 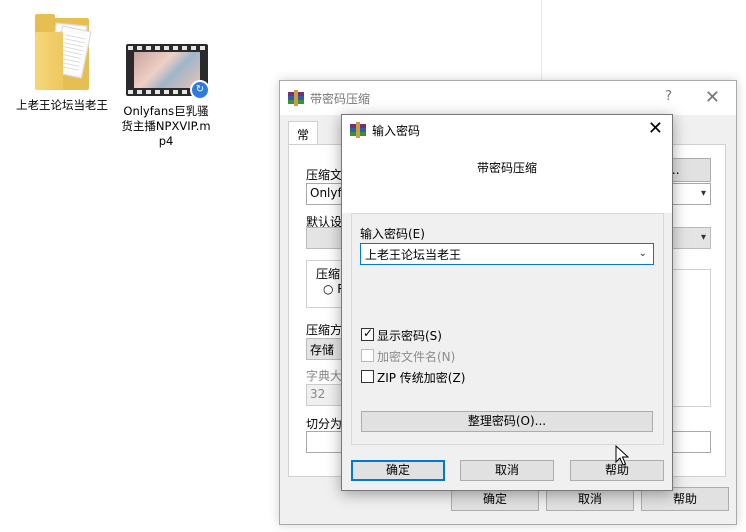 I want to click on player-badge-icon: ↻, so click(x=200, y=90).